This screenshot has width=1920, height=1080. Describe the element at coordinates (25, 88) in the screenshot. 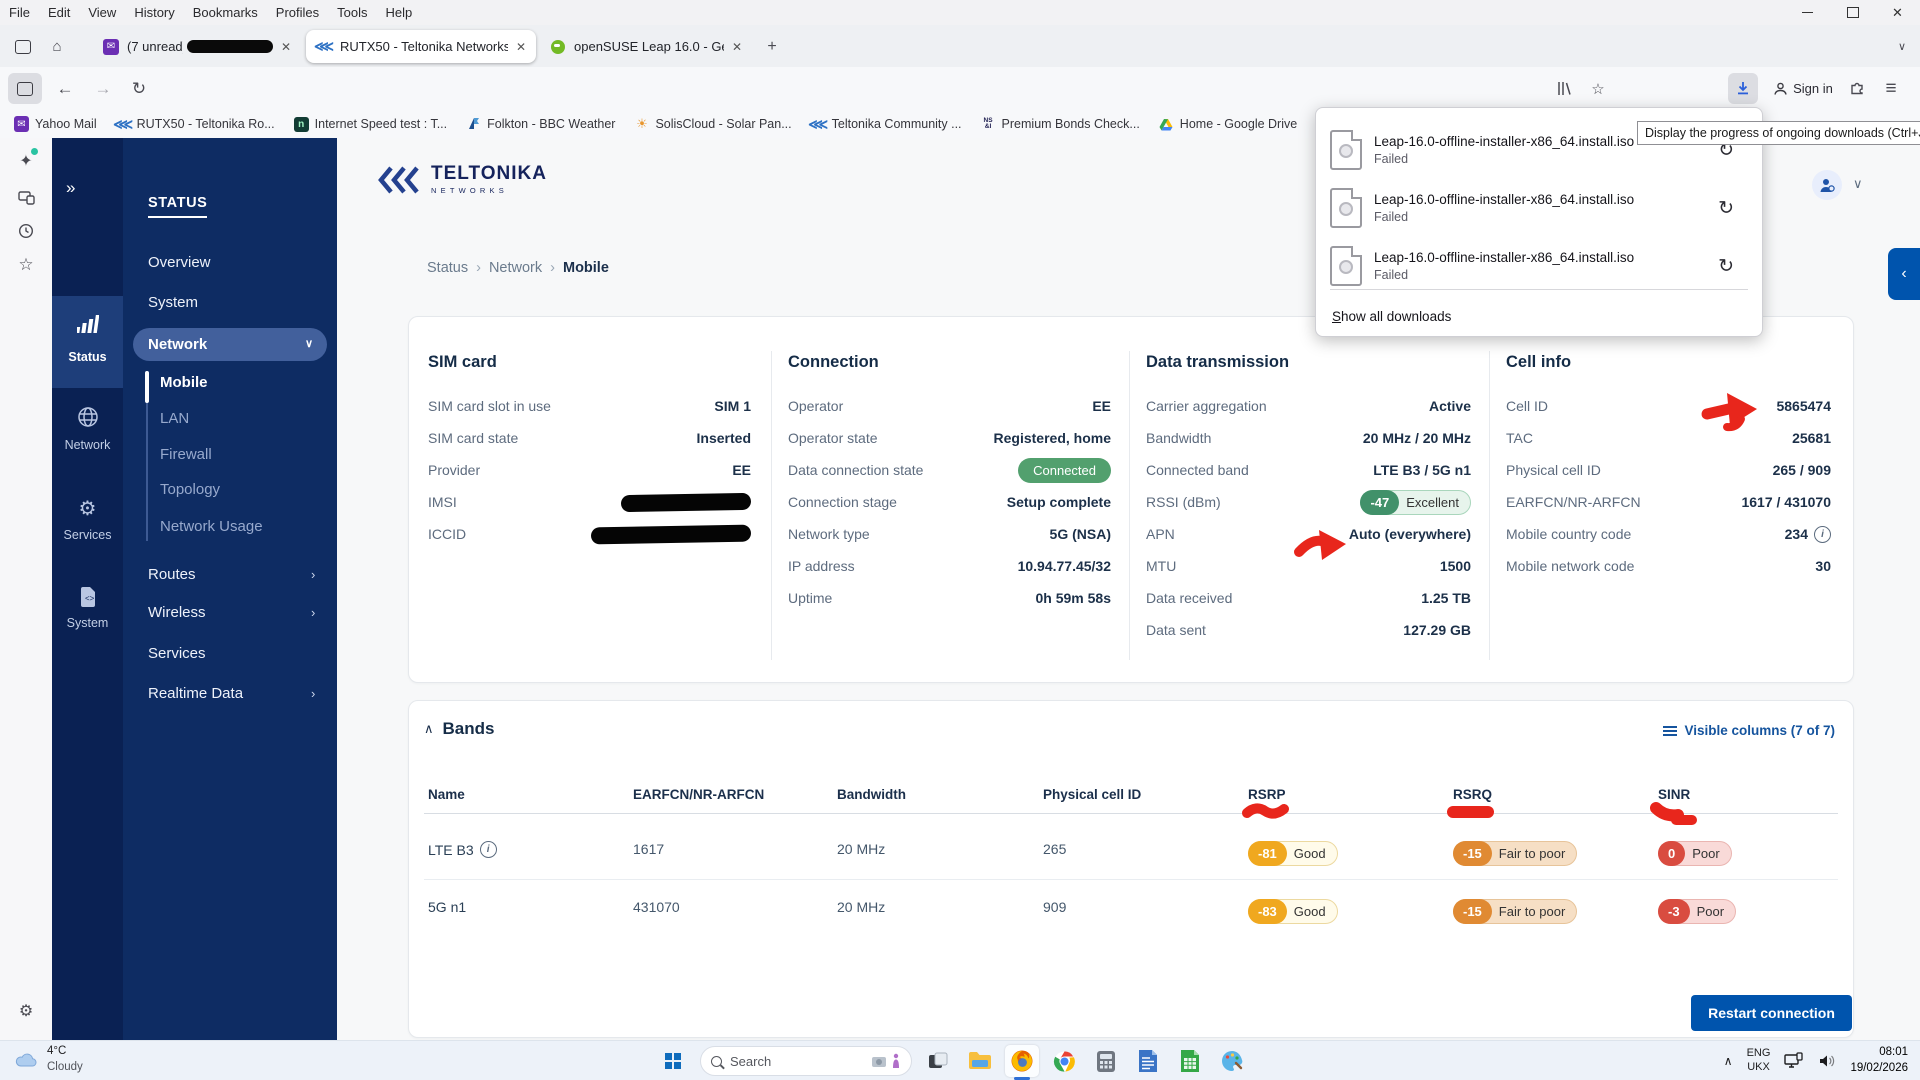

I see `sidebar-toggle-button` at that location.